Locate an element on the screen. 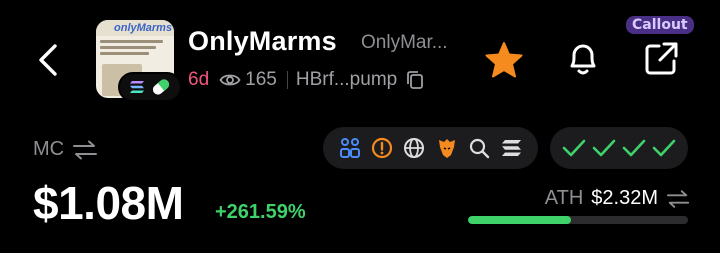  chain-badge is located at coordinates (150, 87).